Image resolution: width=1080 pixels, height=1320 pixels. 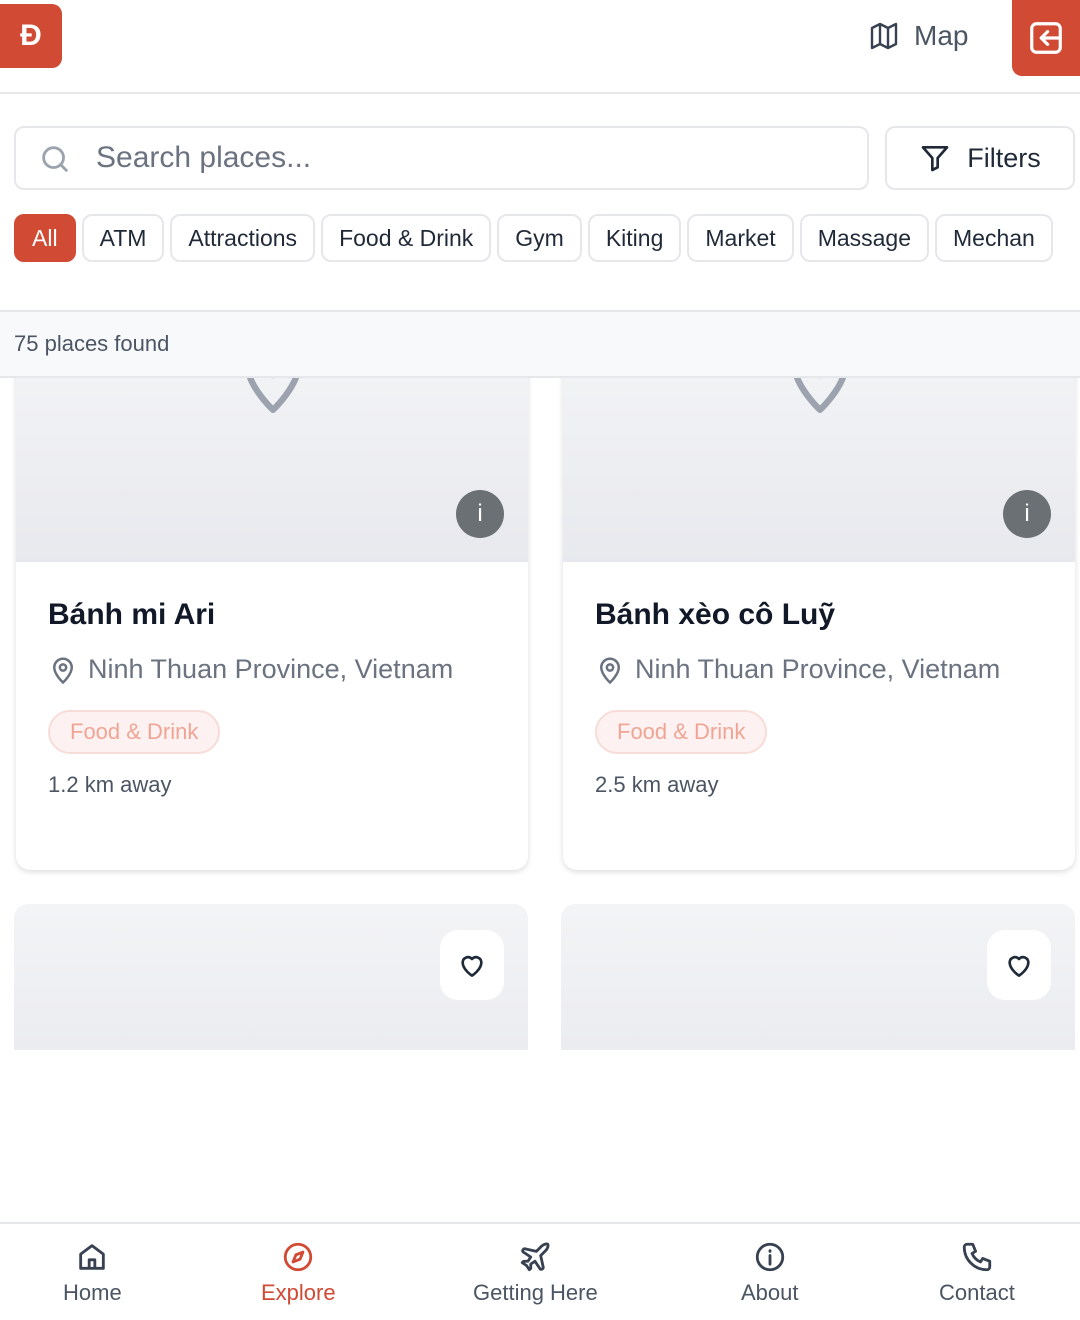 I want to click on plane-icon, so click(x=535, y=1257).